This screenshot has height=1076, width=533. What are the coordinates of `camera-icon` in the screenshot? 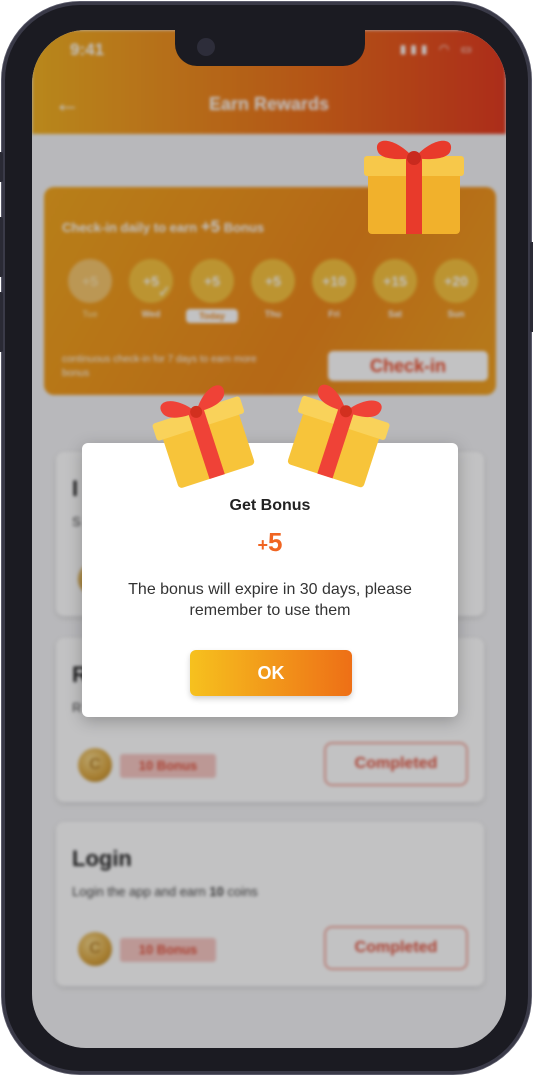 It's located at (206, 47).